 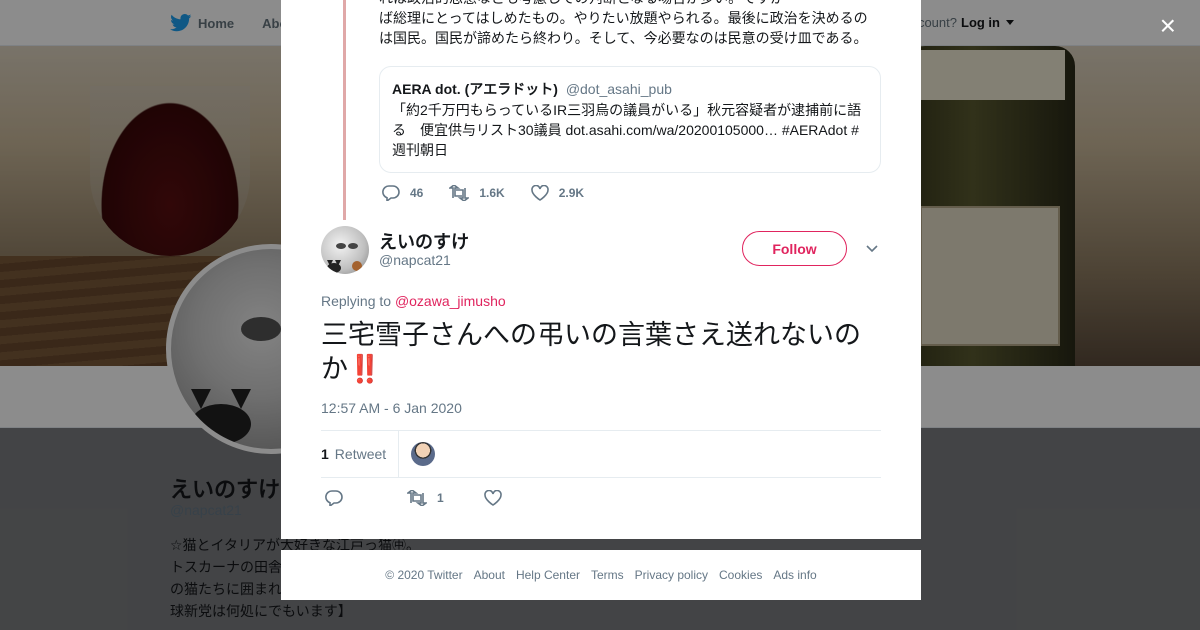 I want to click on like-action: 2.9K, so click(x=557, y=193).